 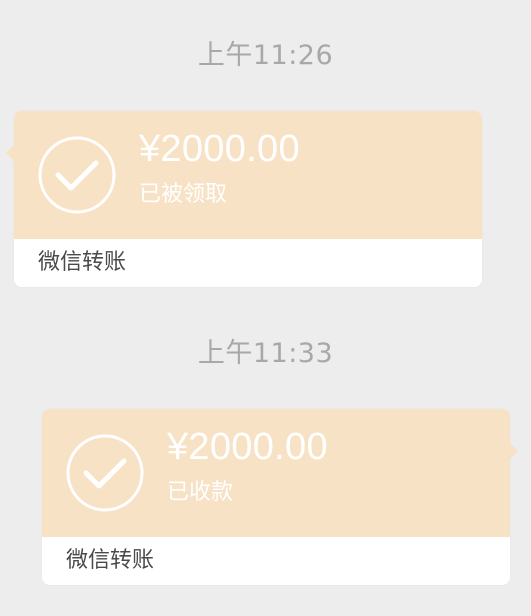 I want to click on transfer-status: 已被领取, so click(x=183, y=194).